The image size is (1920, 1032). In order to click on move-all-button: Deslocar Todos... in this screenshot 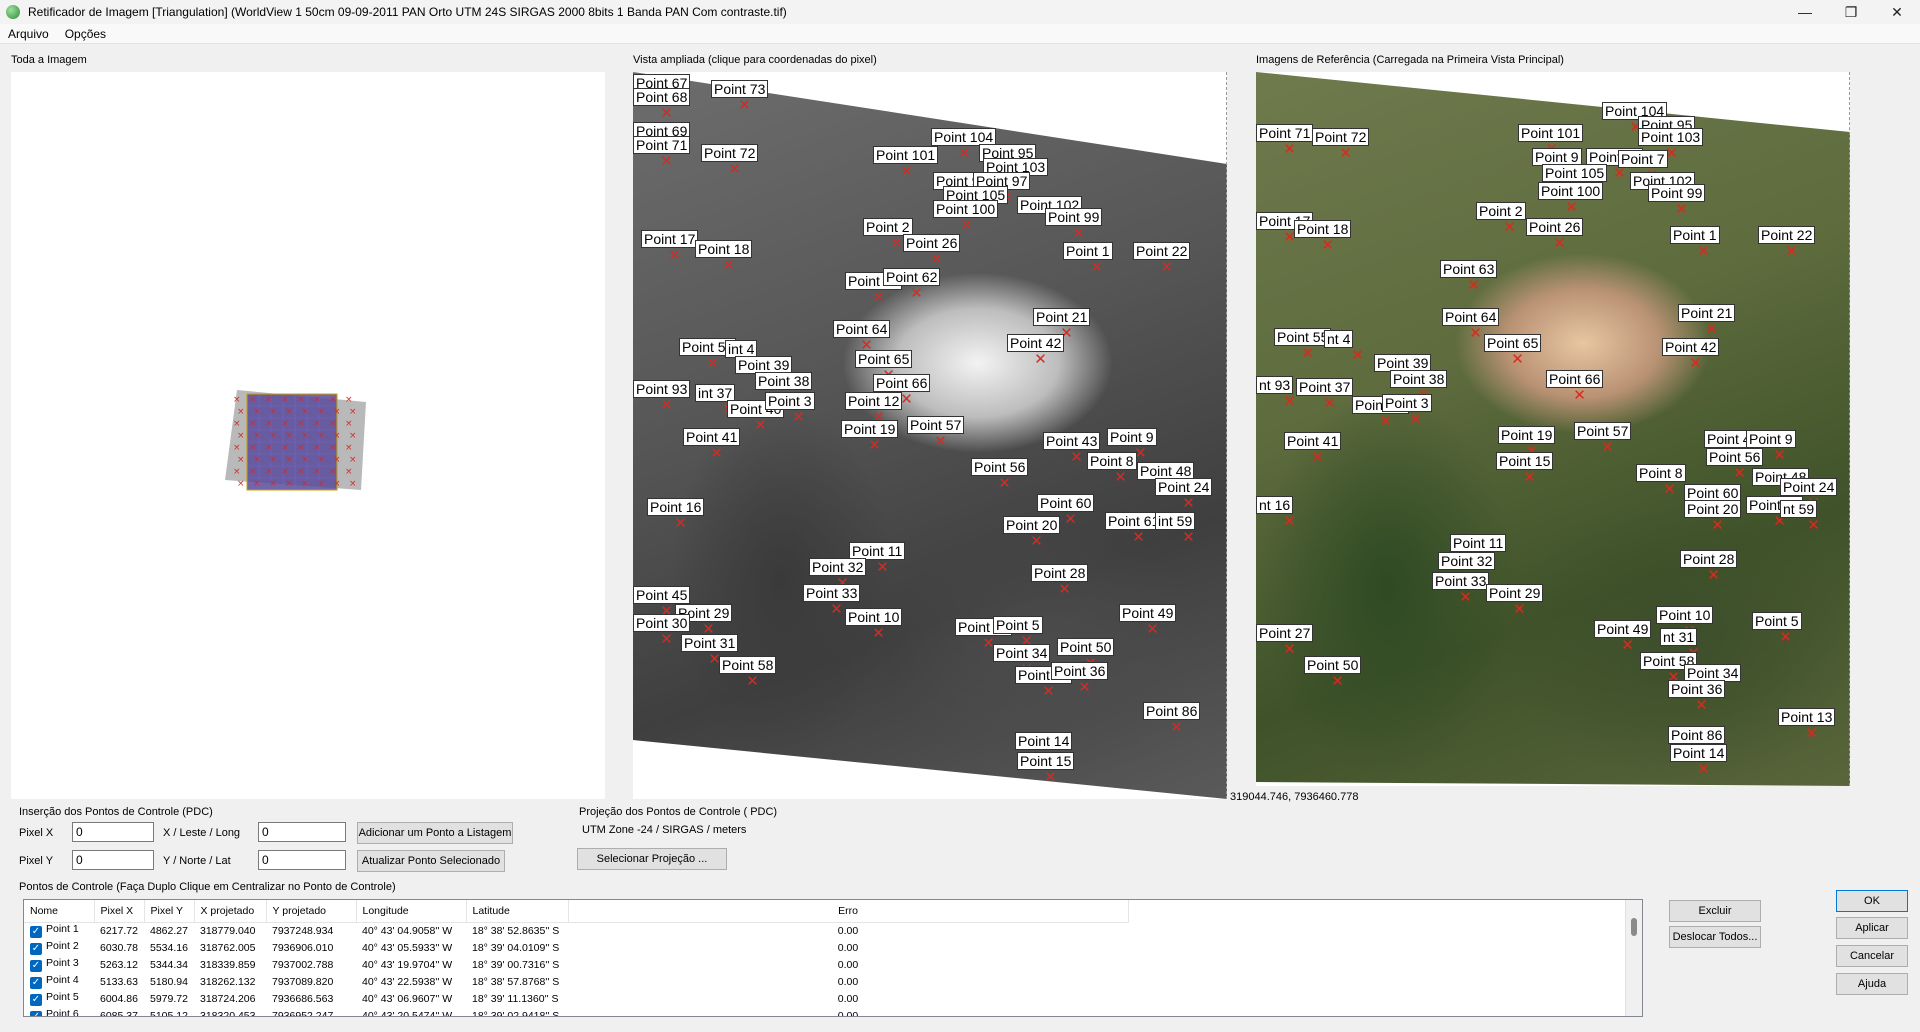, I will do `click(1715, 937)`.